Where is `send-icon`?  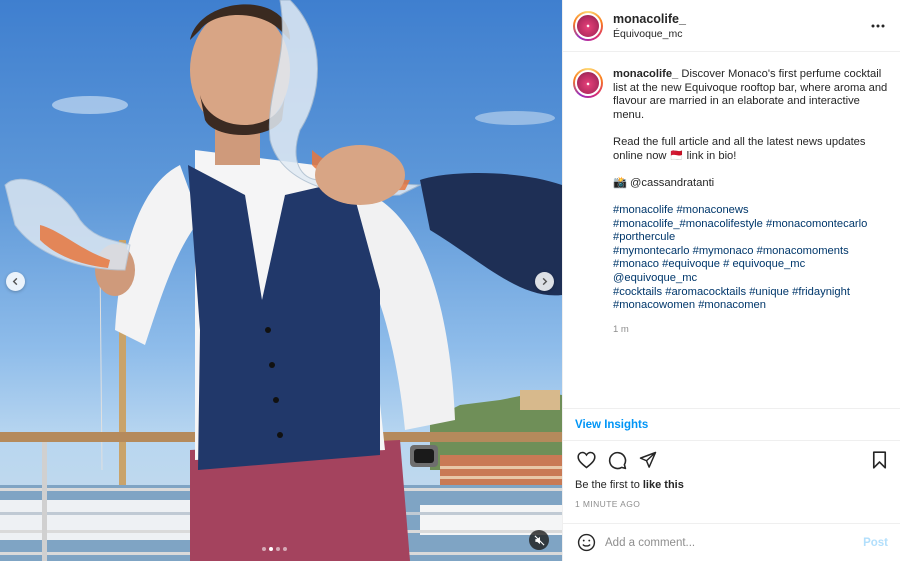 send-icon is located at coordinates (648, 459).